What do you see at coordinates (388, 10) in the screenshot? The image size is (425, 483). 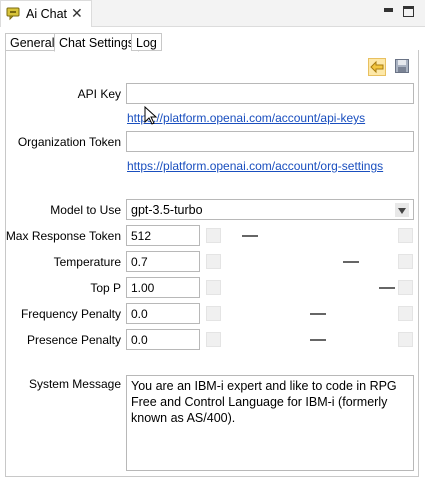 I see `minimize-icon` at bounding box center [388, 10].